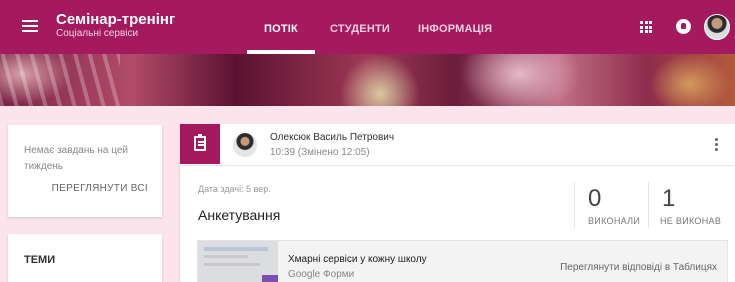 The image size is (735, 282). What do you see at coordinates (717, 145) in the screenshot?
I see `more-vert-icon` at bounding box center [717, 145].